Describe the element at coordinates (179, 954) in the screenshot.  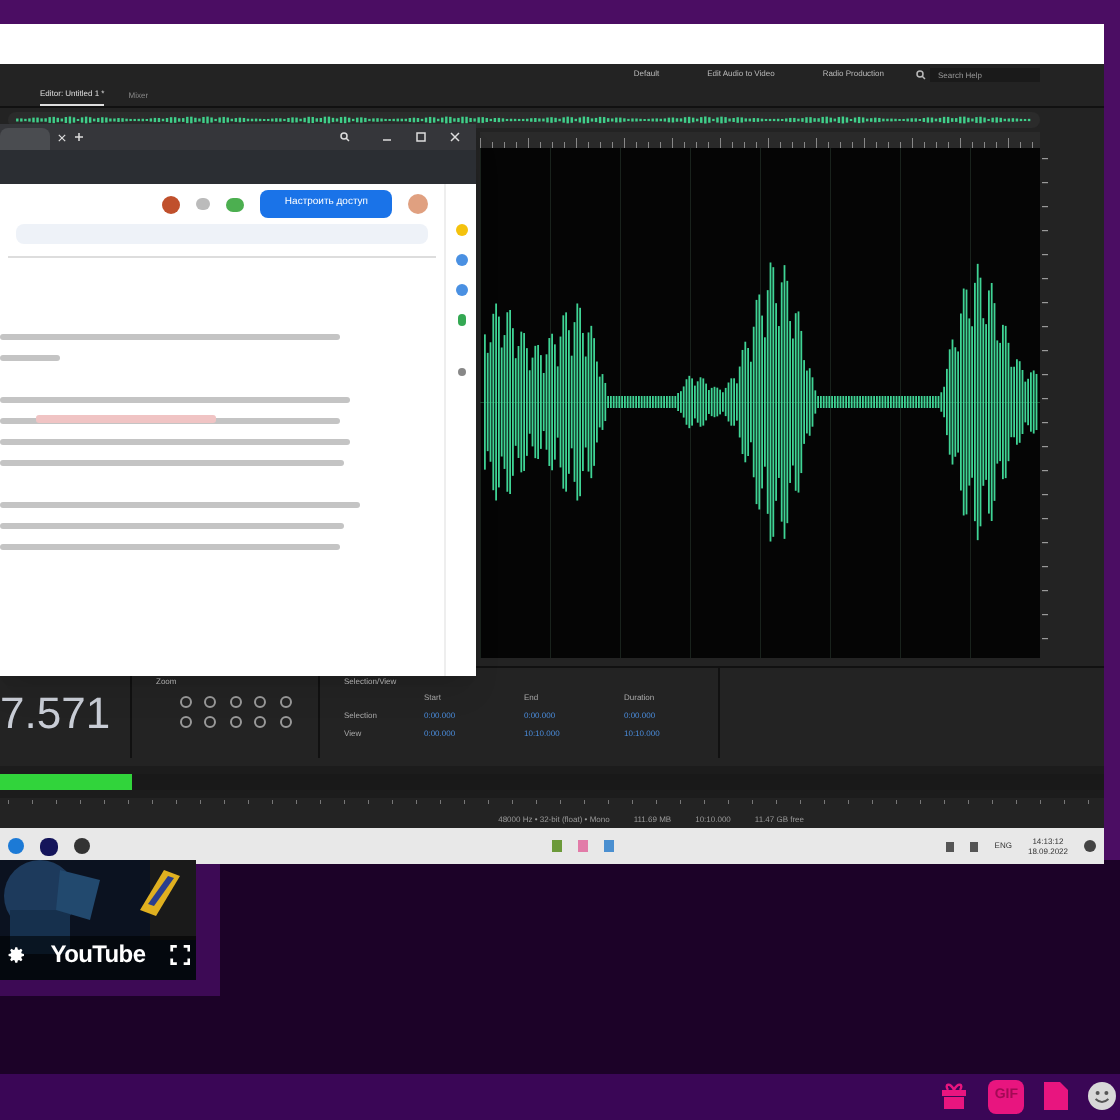
I see `fullscreen-icon` at that location.